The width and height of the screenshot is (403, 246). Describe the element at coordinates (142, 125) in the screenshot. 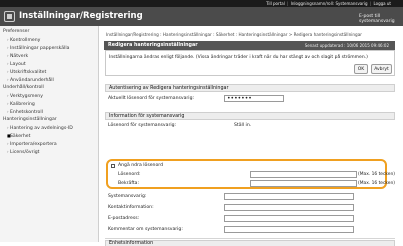

I see `sysadmin-password-label: Lösenord för systemansvarig:` at that location.